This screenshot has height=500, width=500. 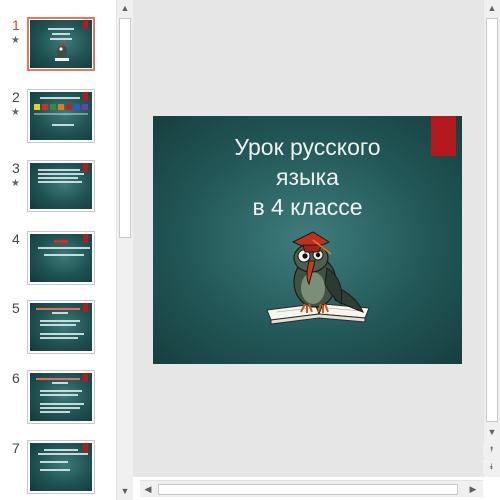 I want to click on thumbnail-item-7: 7, so click(x=58, y=470).